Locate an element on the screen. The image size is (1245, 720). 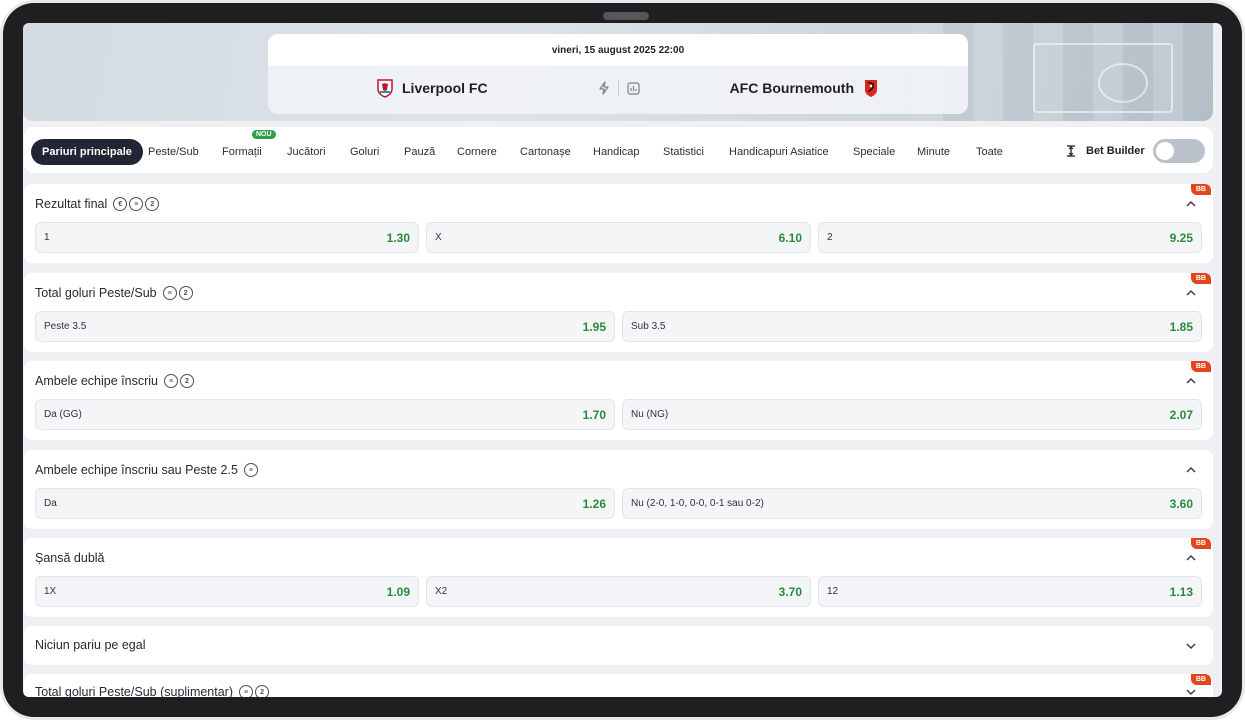
odd-value: 1.85 is located at coordinates (1181, 326).